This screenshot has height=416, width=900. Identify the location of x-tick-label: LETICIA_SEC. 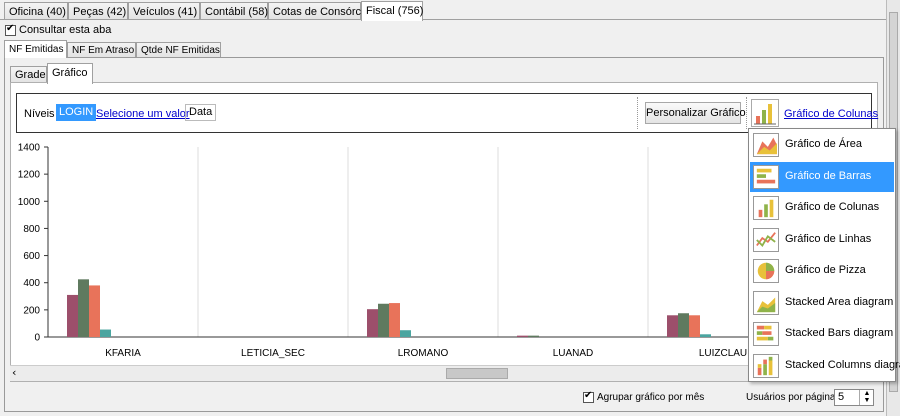
(273, 353).